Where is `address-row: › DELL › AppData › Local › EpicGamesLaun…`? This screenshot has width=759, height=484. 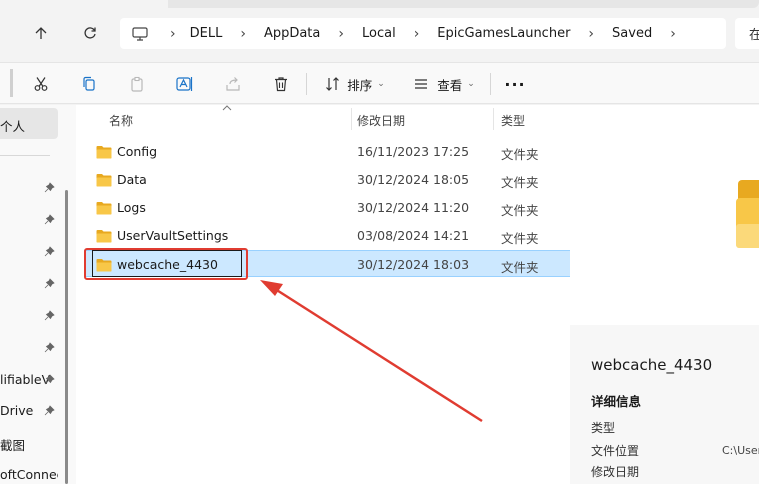 address-row: › DELL › AppData › Local › EpicGamesLaun… is located at coordinates (379, 31).